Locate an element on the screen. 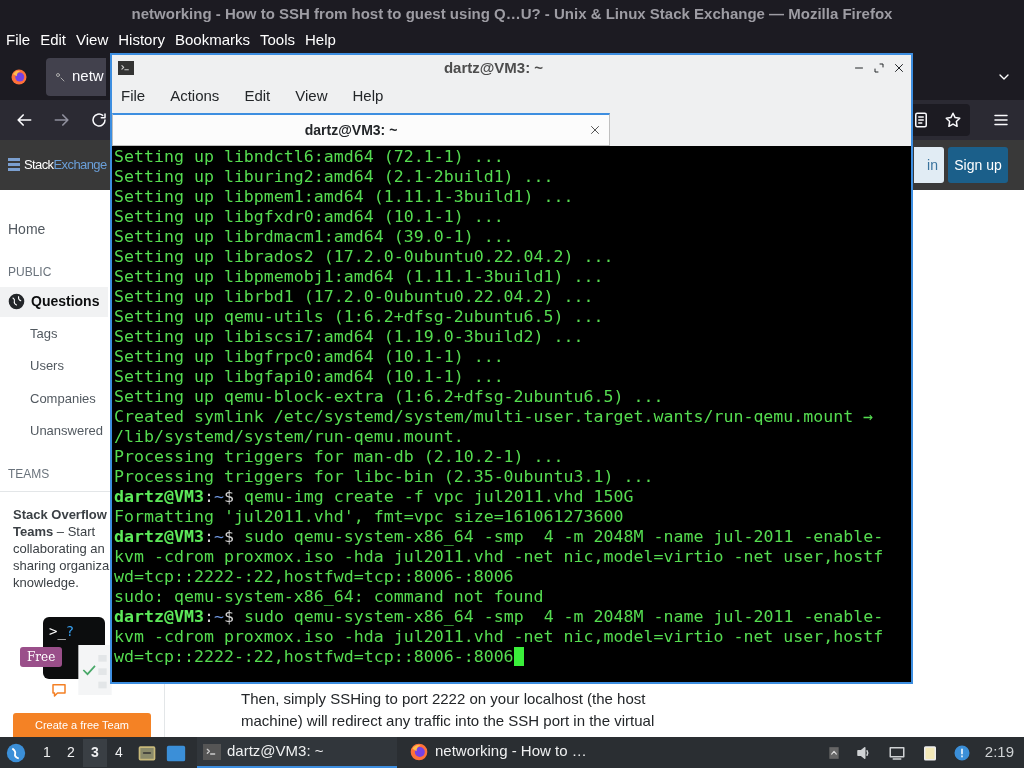 The height and width of the screenshot is (768, 1024). nav-link: Users is located at coordinates (33, 366).